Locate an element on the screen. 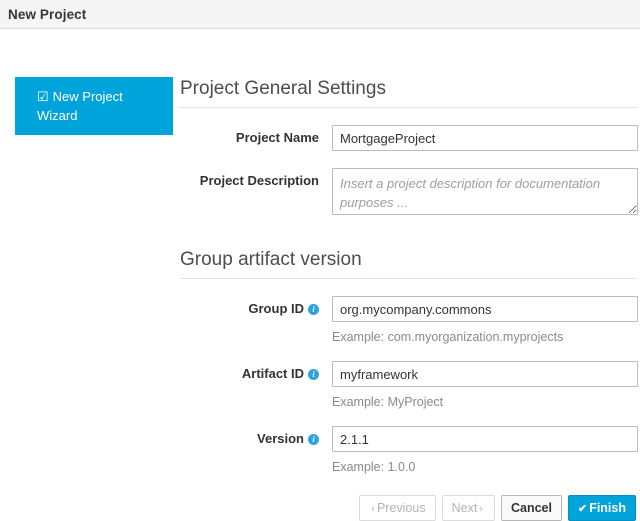 This screenshot has height=521, width=640. label-project-name: Project Name is located at coordinates (256, 135).